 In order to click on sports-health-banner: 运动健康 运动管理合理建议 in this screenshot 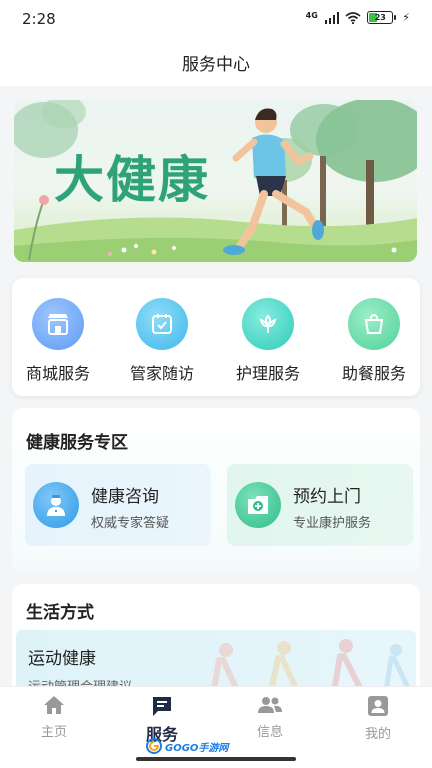, I will do `click(216, 662)`.